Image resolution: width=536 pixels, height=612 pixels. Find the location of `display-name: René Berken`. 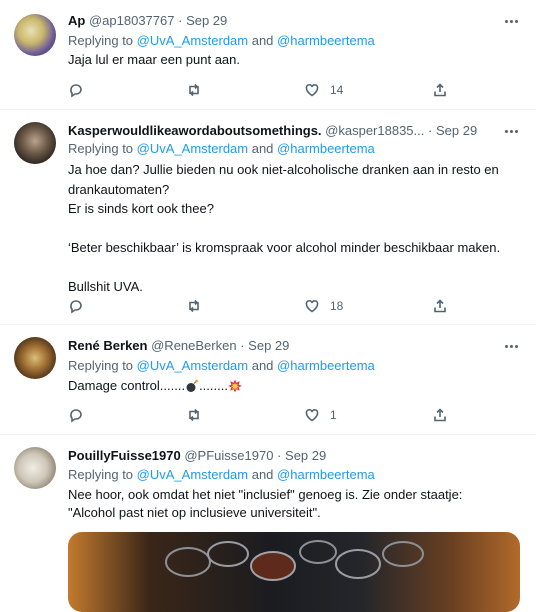

display-name: René Berken is located at coordinates (107, 345).